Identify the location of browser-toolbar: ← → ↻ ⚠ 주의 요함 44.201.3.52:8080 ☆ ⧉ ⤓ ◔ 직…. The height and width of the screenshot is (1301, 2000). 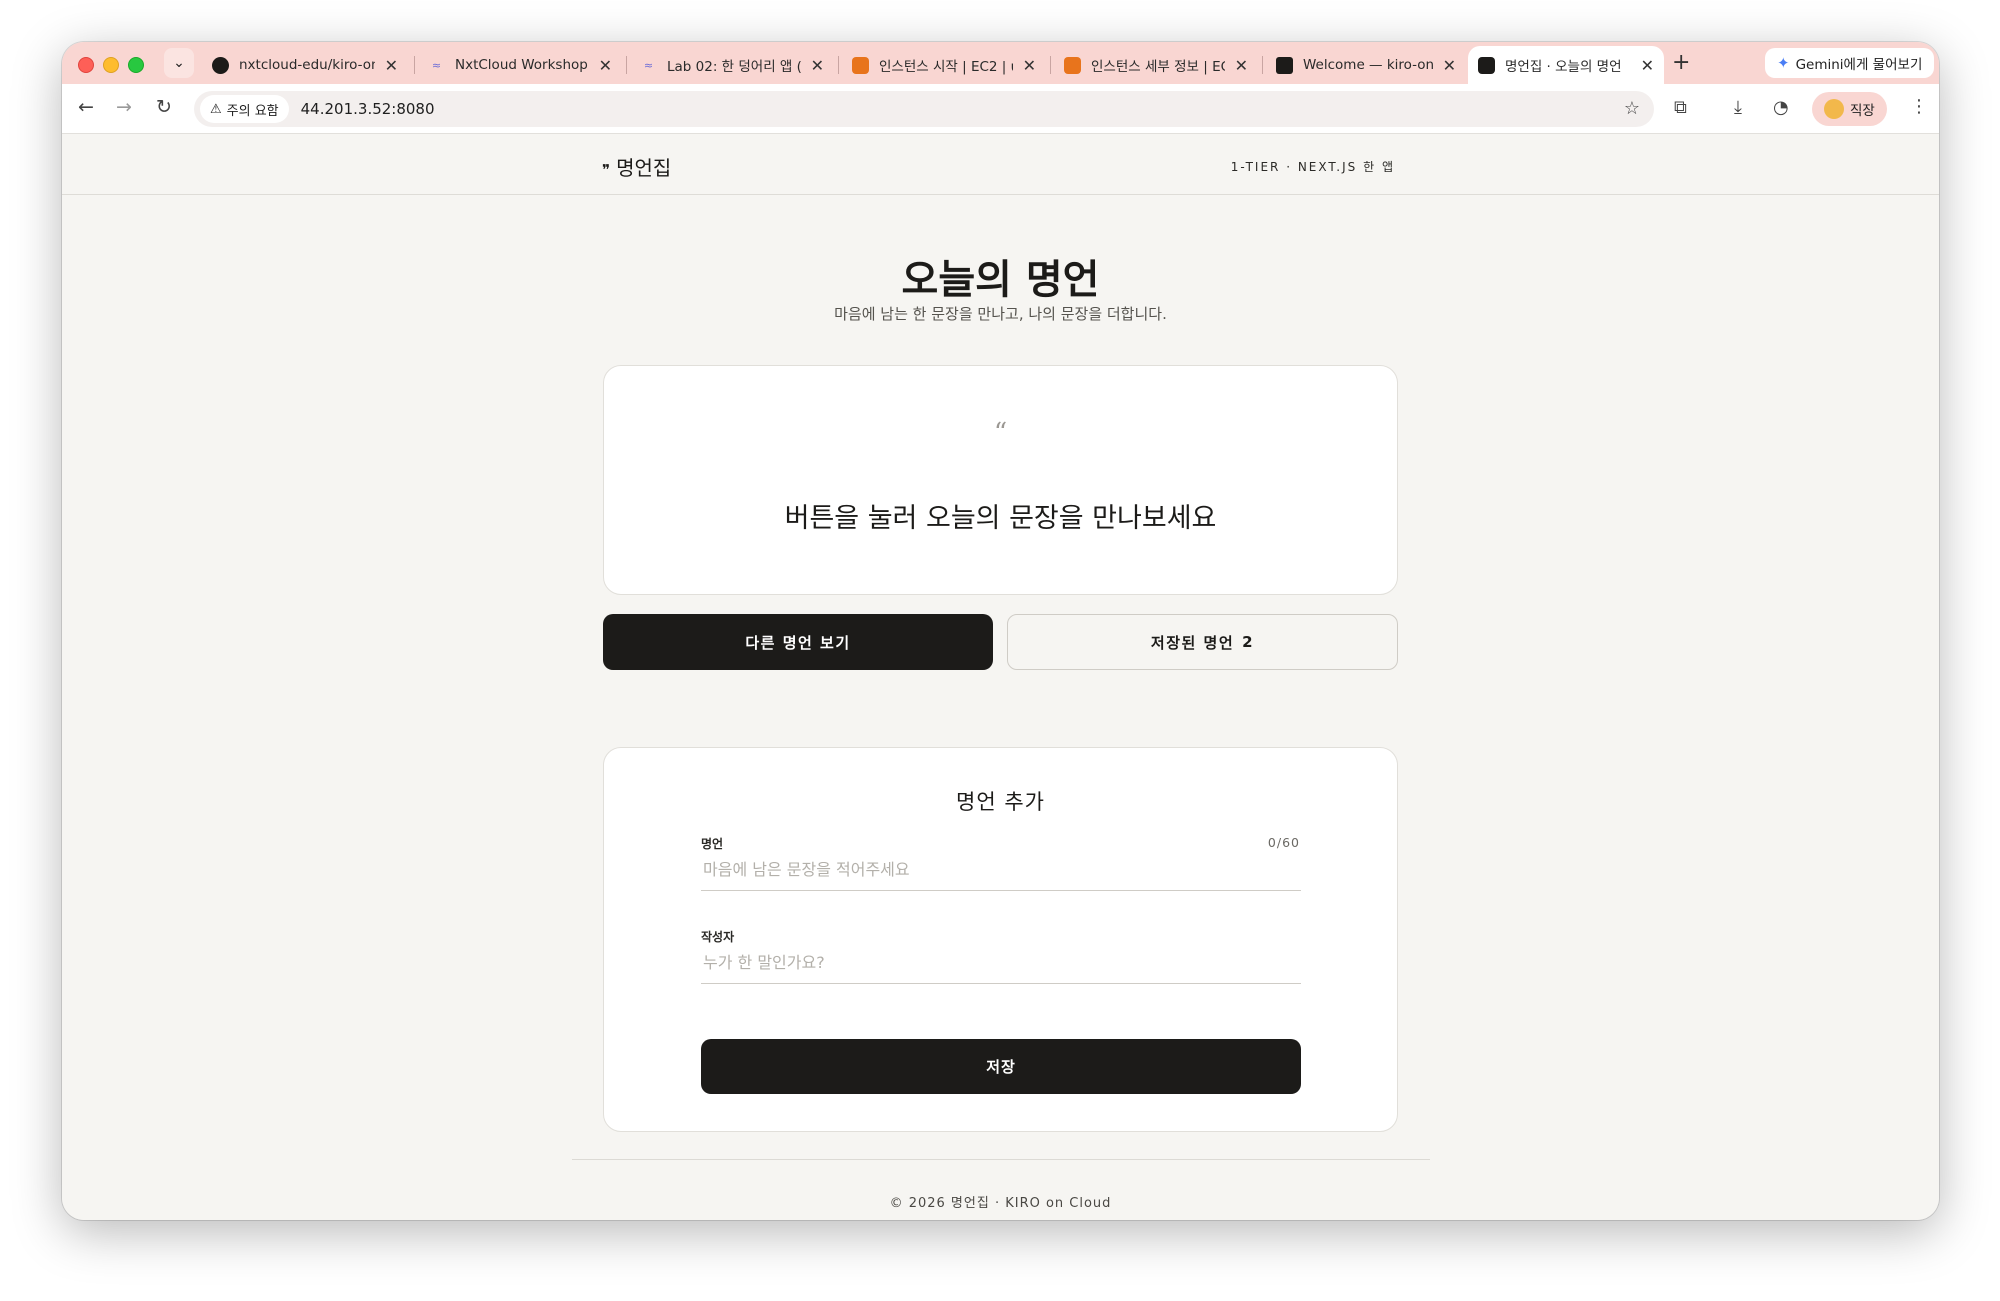
(1000, 109).